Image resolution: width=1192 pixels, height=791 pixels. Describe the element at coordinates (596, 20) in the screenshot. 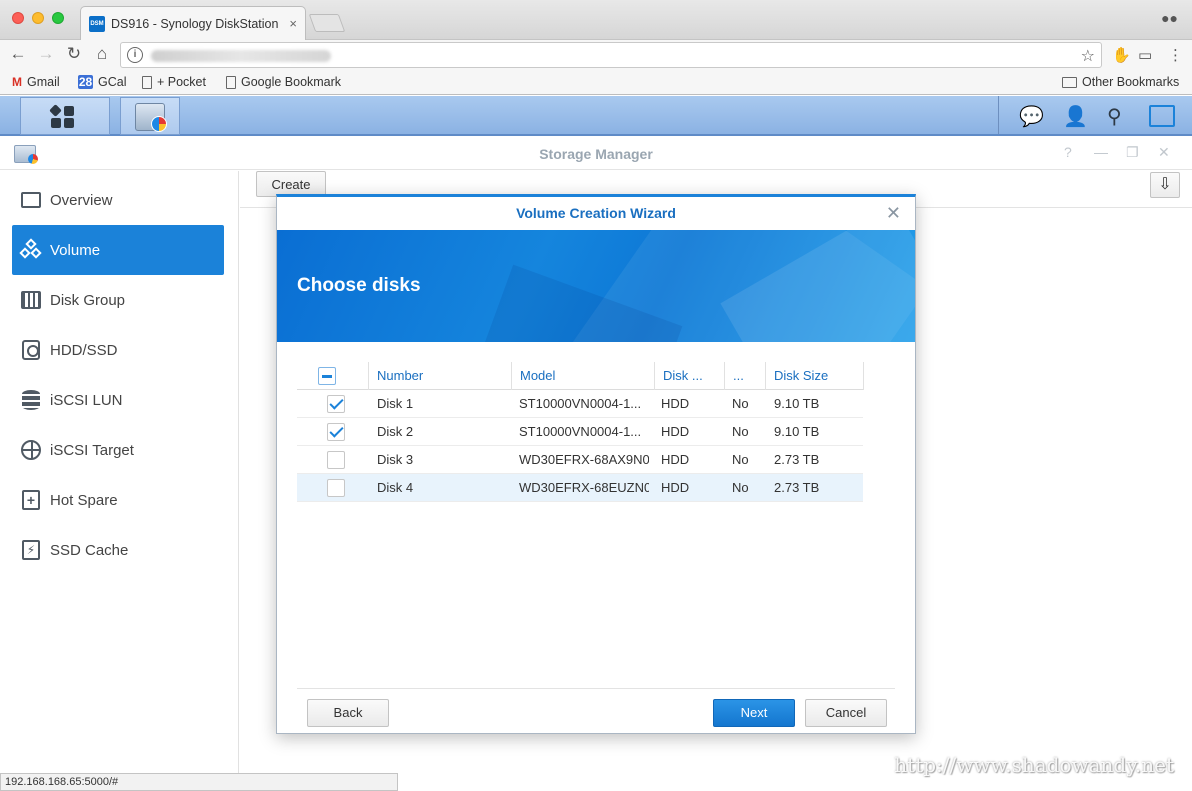

I see `browser-titlebar: DSM DS916 - Synology DiskStation × ●●` at that location.